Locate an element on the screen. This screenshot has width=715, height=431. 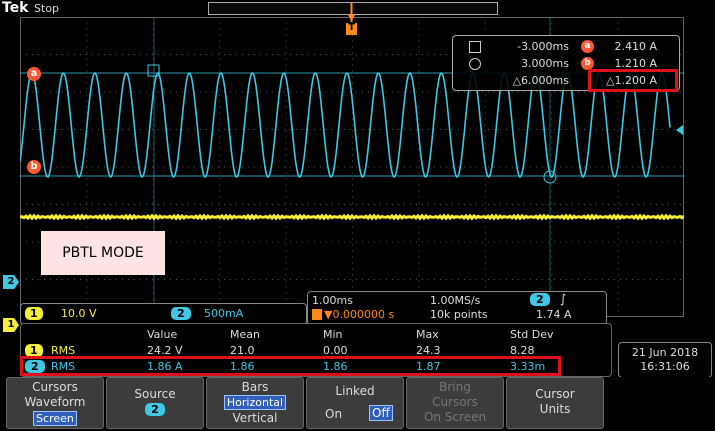
meas-header-min: Min is located at coordinates (333, 334).